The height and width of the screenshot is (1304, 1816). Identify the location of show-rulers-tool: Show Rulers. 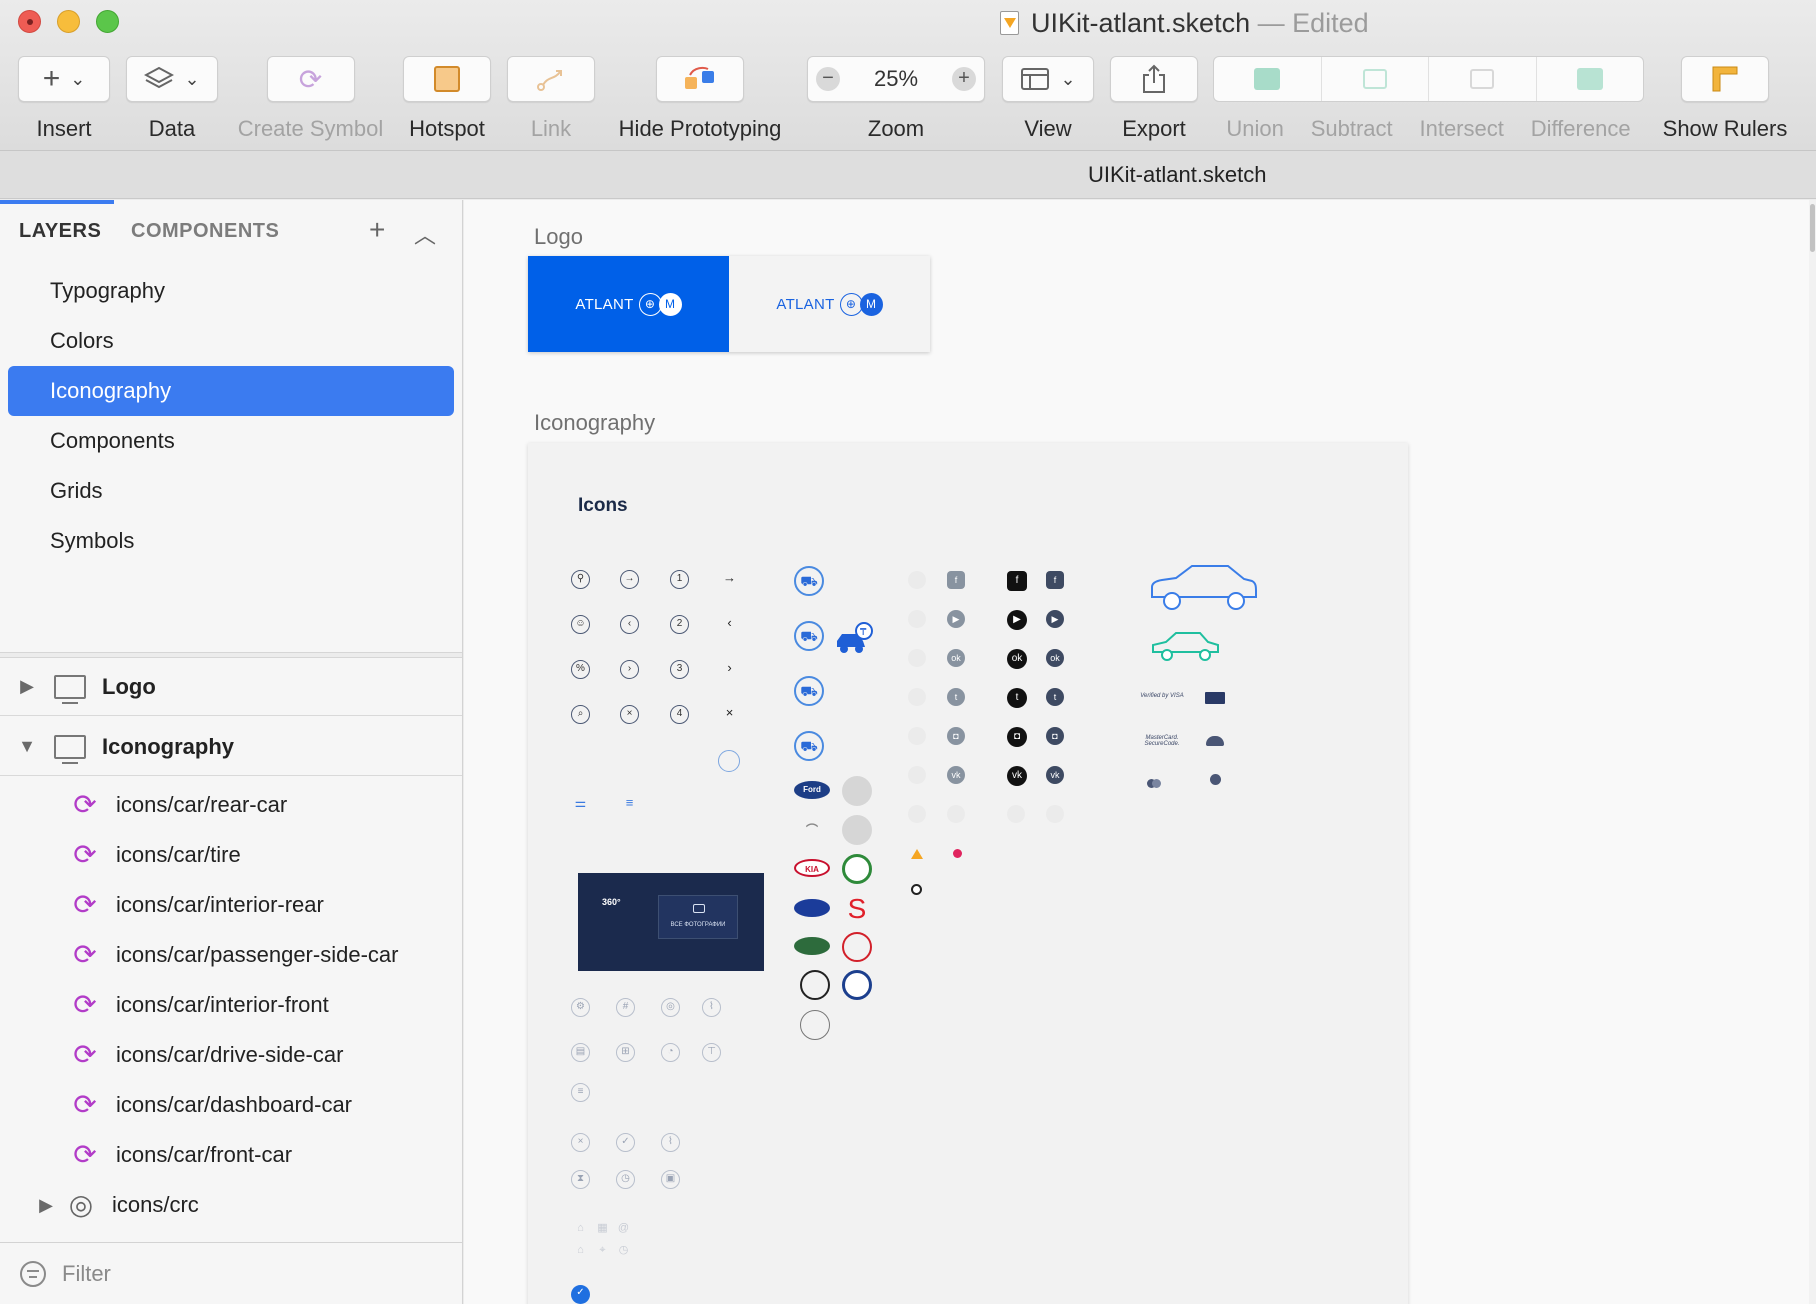
(1725, 99).